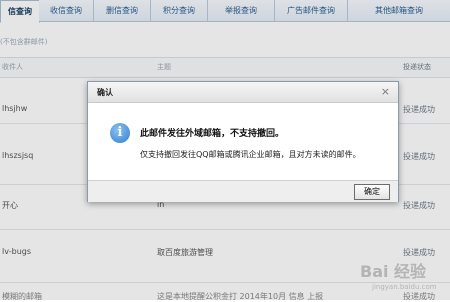 This screenshot has width=450, height=302. Describe the element at coordinates (15, 108) in the screenshot. I see `row-recipient: lhsjhw` at that location.